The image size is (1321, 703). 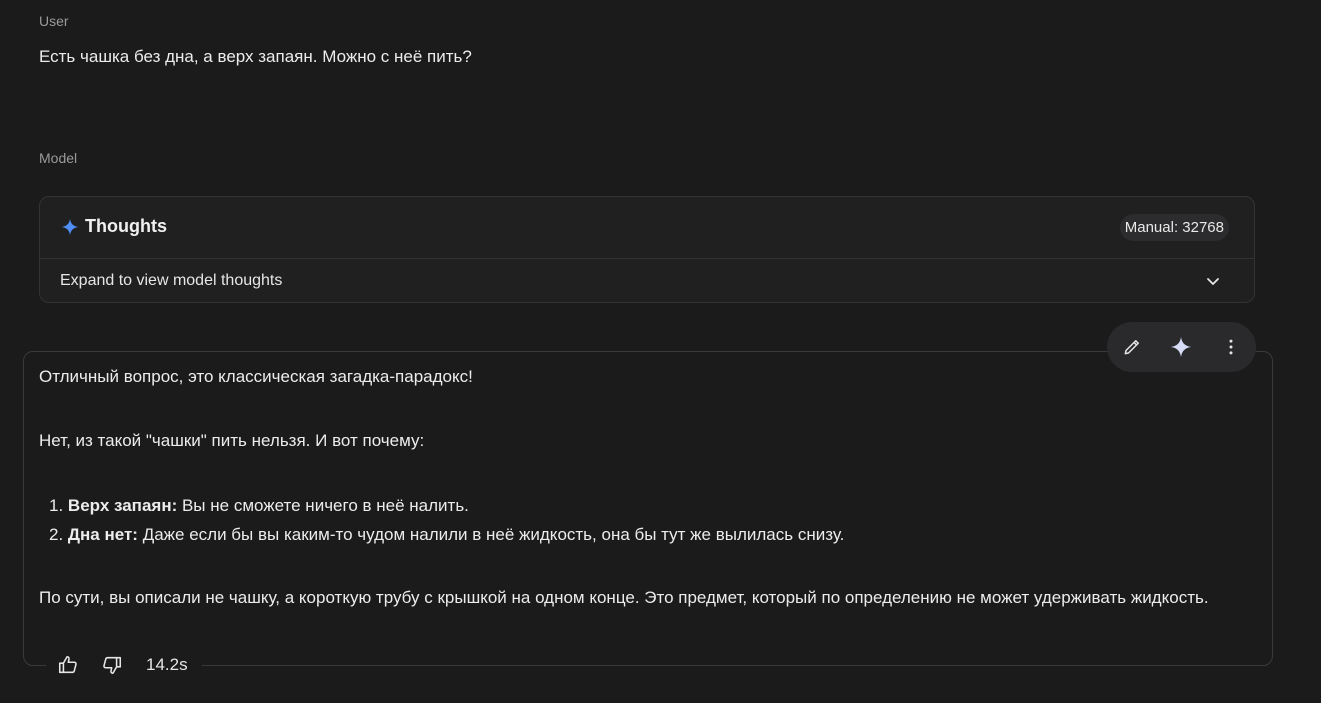 I want to click on list-item-text: Вы не сможете ничего в неё налить., so click(x=323, y=505).